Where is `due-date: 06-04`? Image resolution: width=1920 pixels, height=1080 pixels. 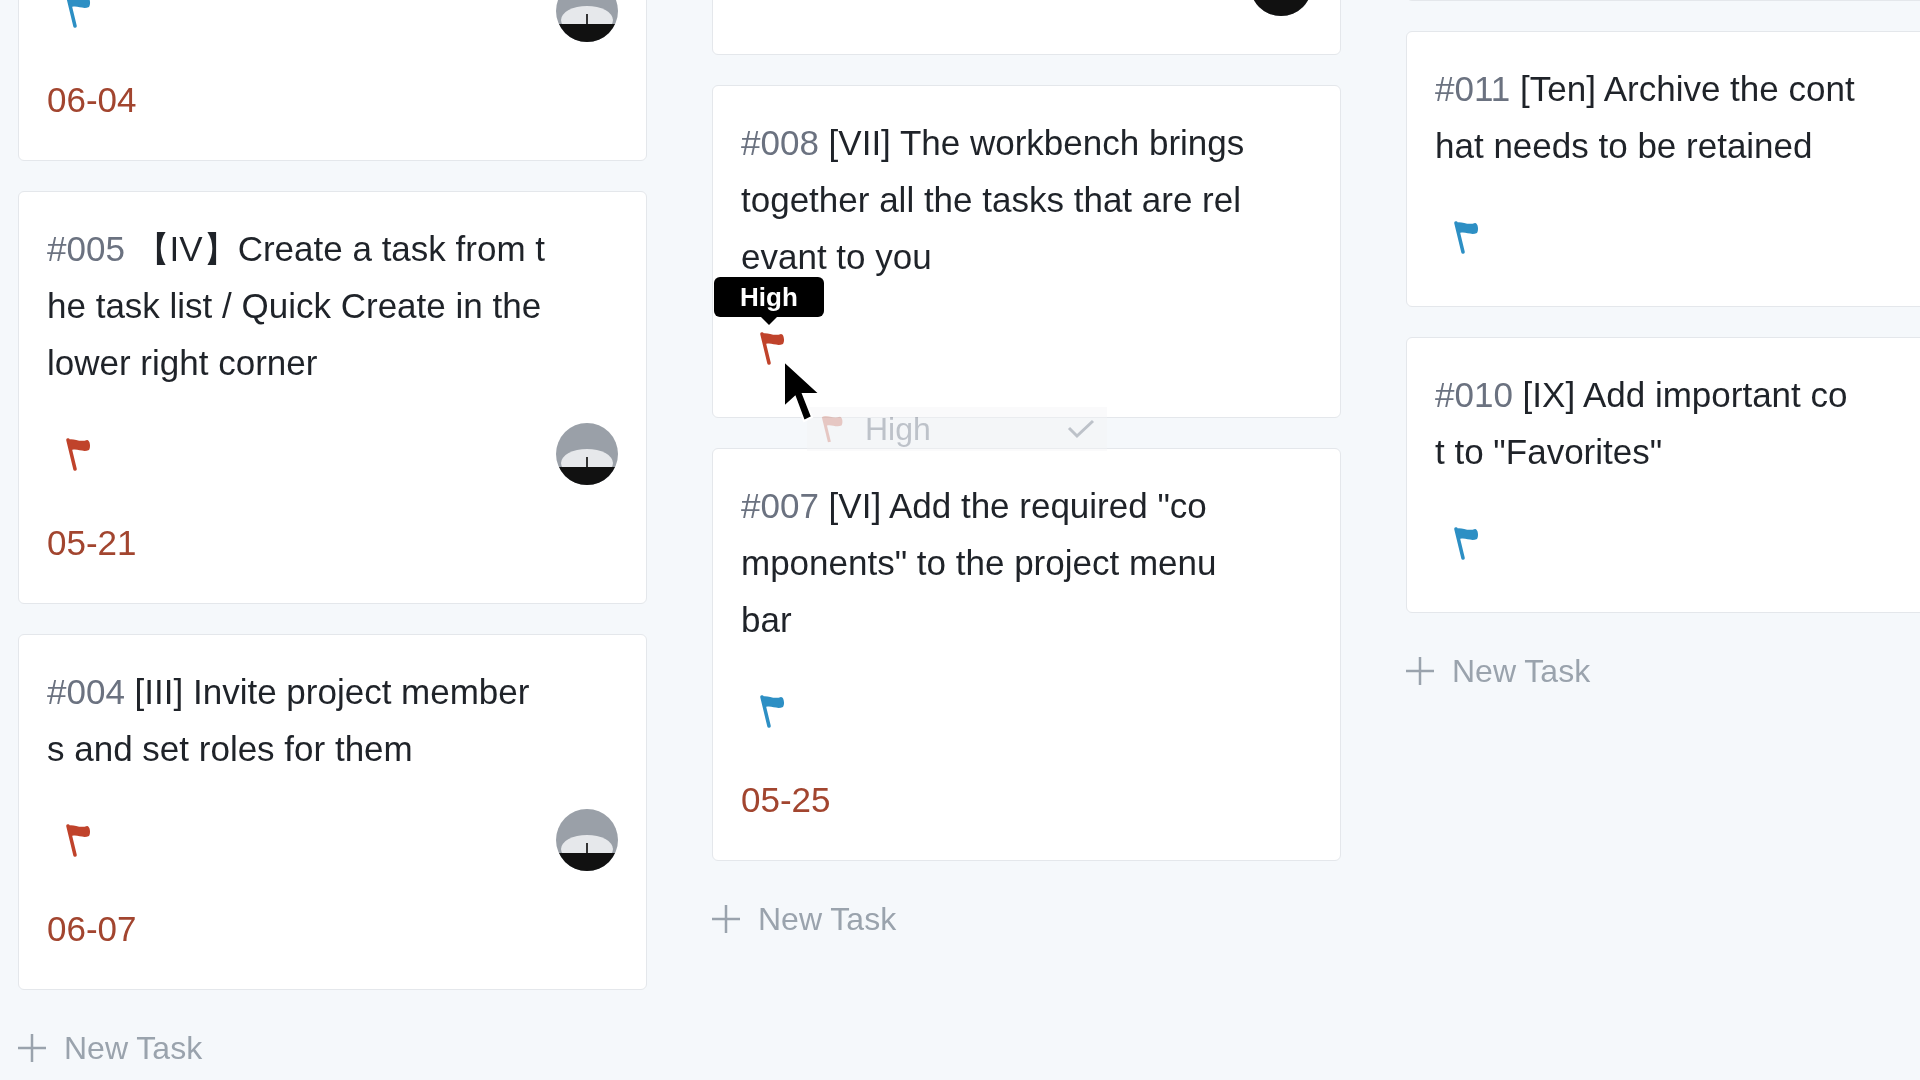 due-date: 06-04 is located at coordinates (92, 100).